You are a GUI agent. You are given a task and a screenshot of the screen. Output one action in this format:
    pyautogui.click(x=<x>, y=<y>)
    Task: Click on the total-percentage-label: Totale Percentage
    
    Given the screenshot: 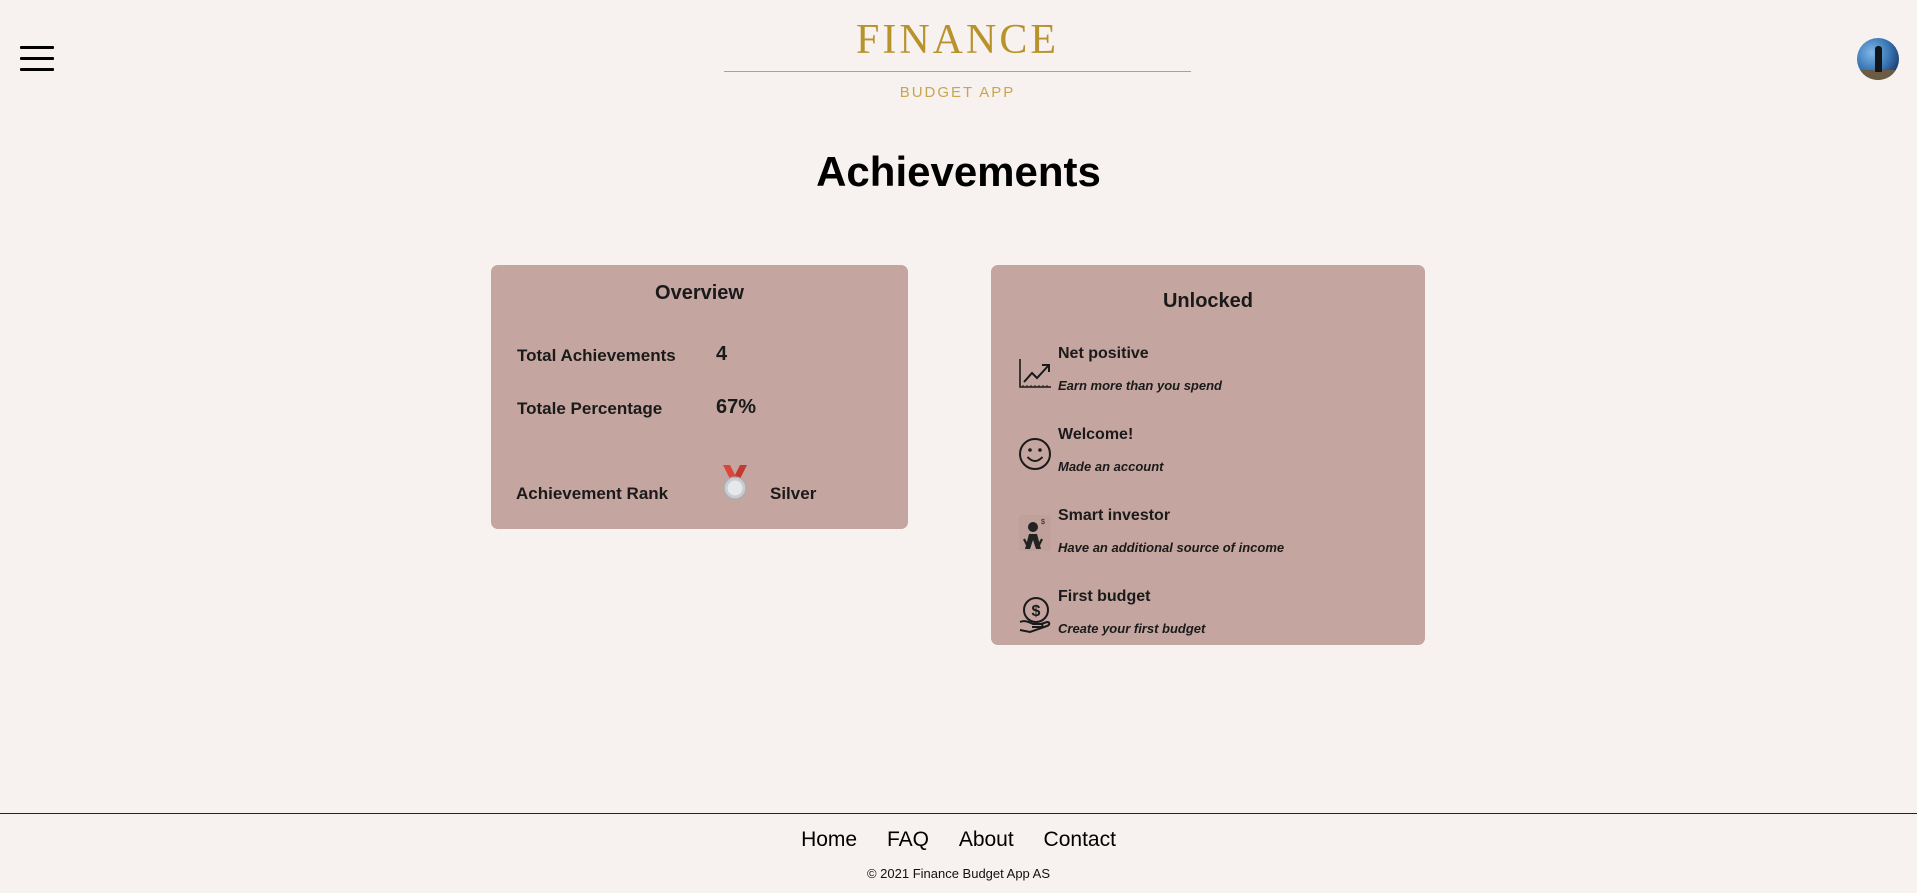 What is the action you would take?
    pyautogui.click(x=590, y=408)
    